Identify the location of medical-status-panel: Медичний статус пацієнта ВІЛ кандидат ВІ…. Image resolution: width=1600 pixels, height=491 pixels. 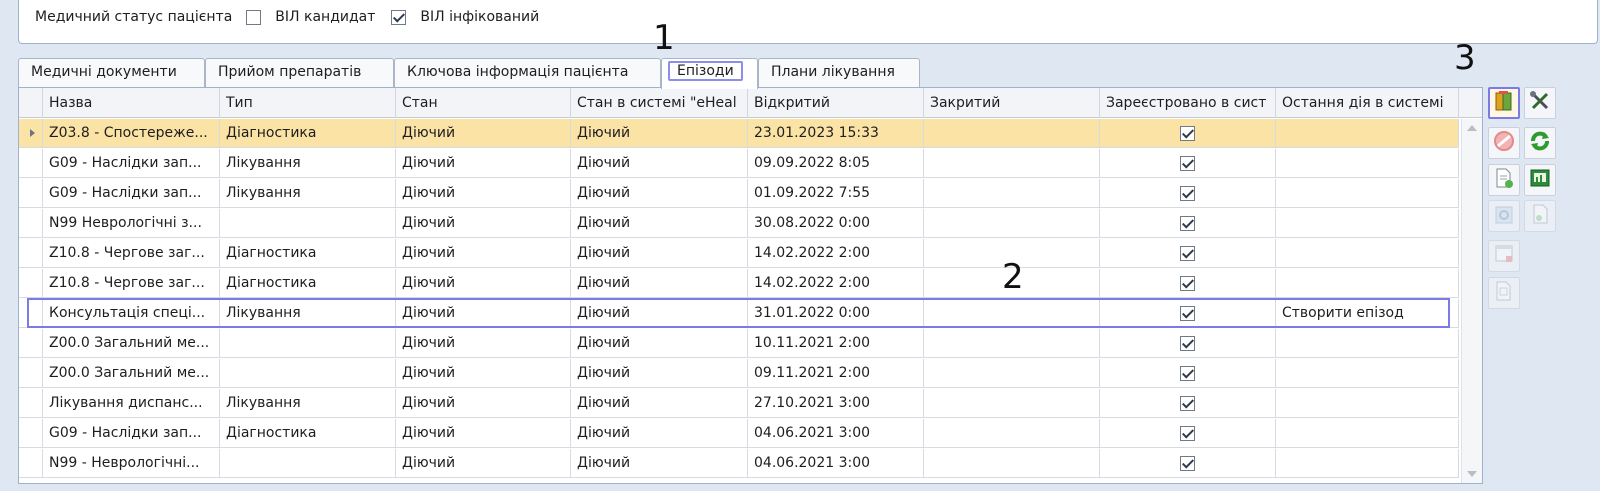
(808, 22).